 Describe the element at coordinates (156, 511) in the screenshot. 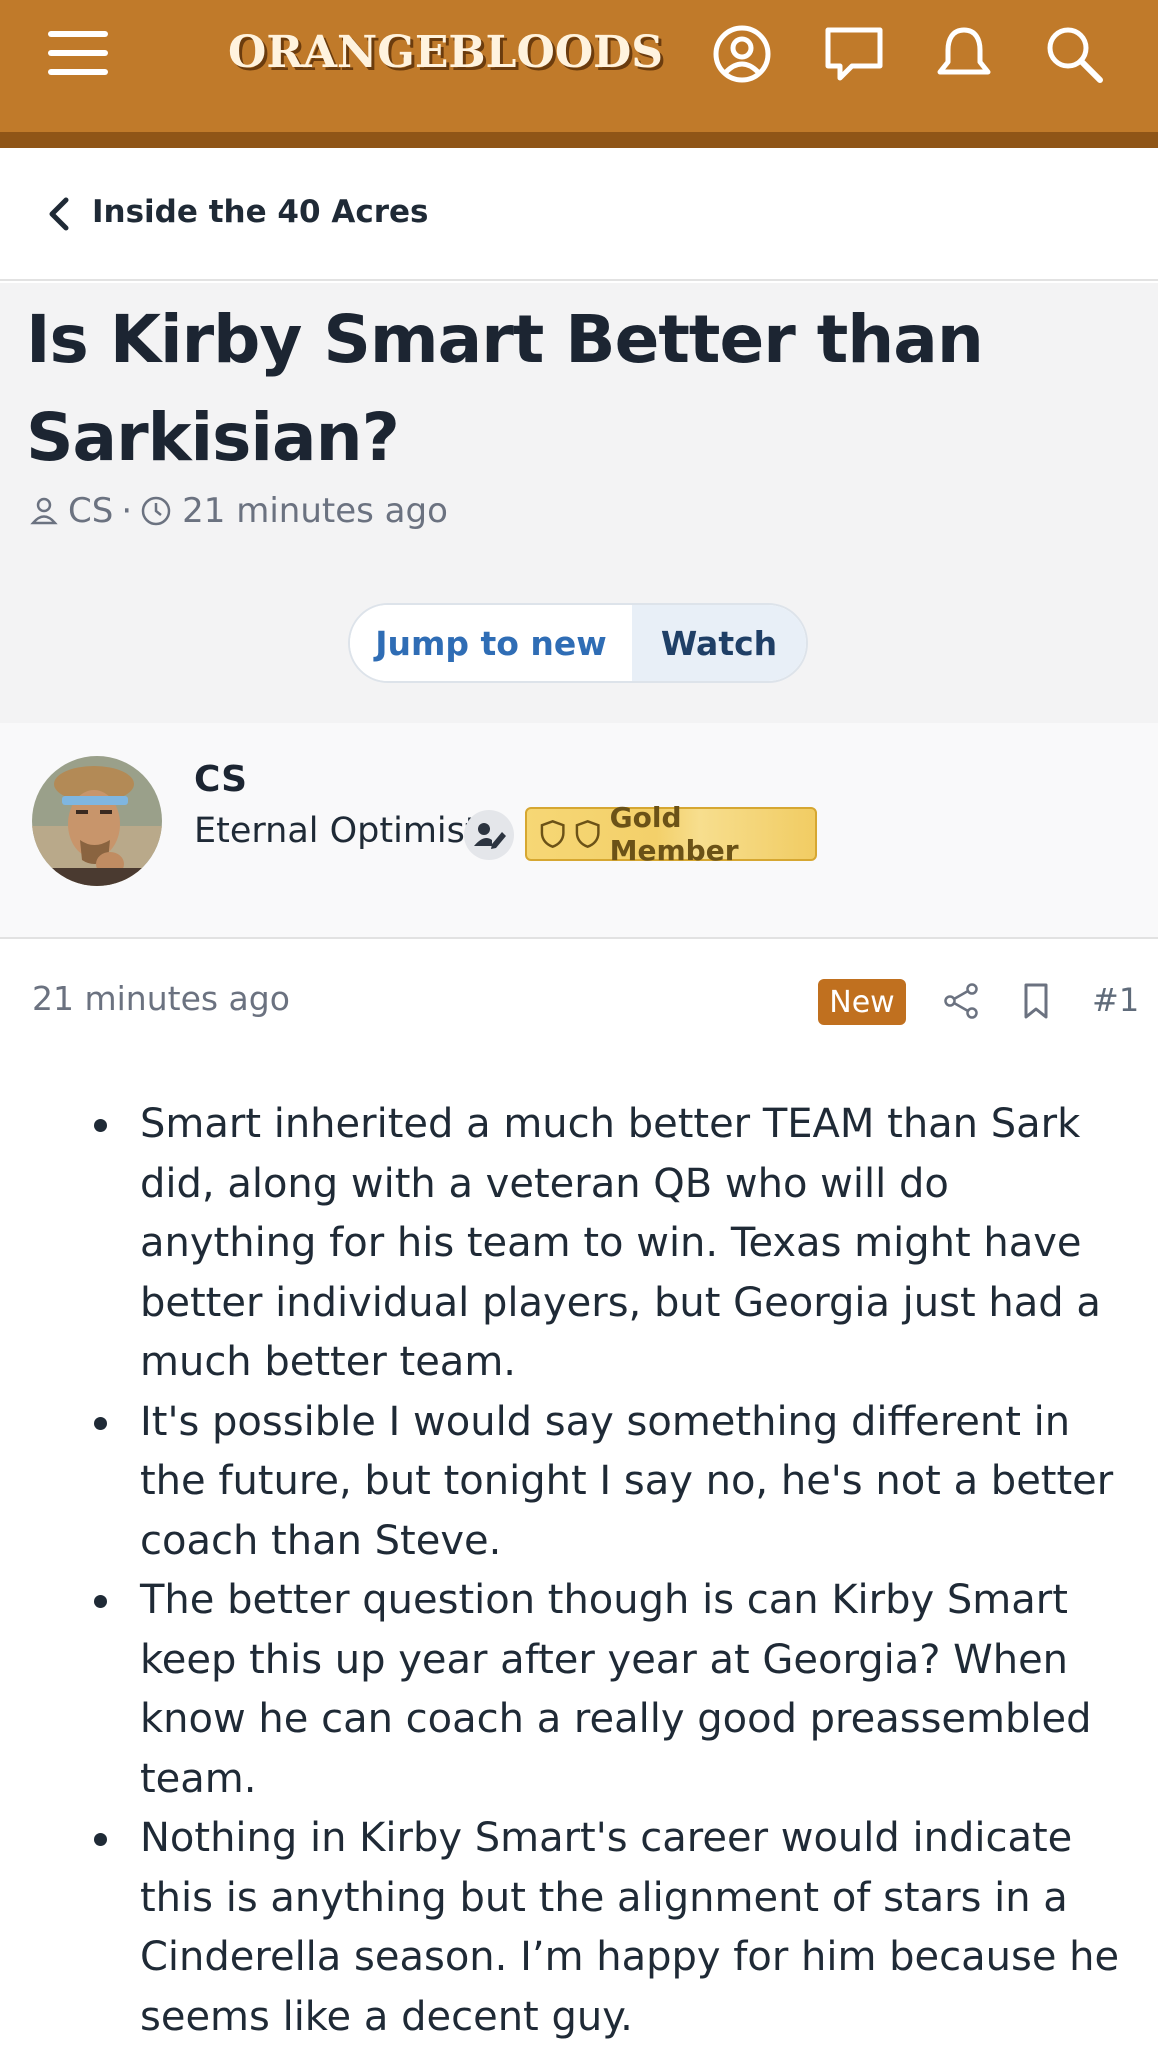

I see `clock-icon` at that location.